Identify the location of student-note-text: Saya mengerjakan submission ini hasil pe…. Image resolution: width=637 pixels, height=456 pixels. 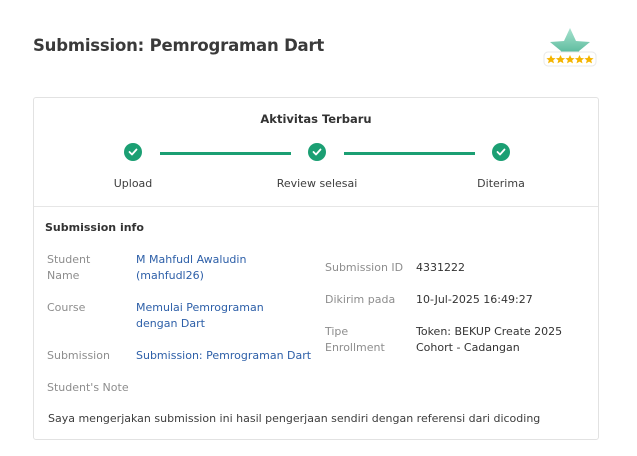
(294, 418).